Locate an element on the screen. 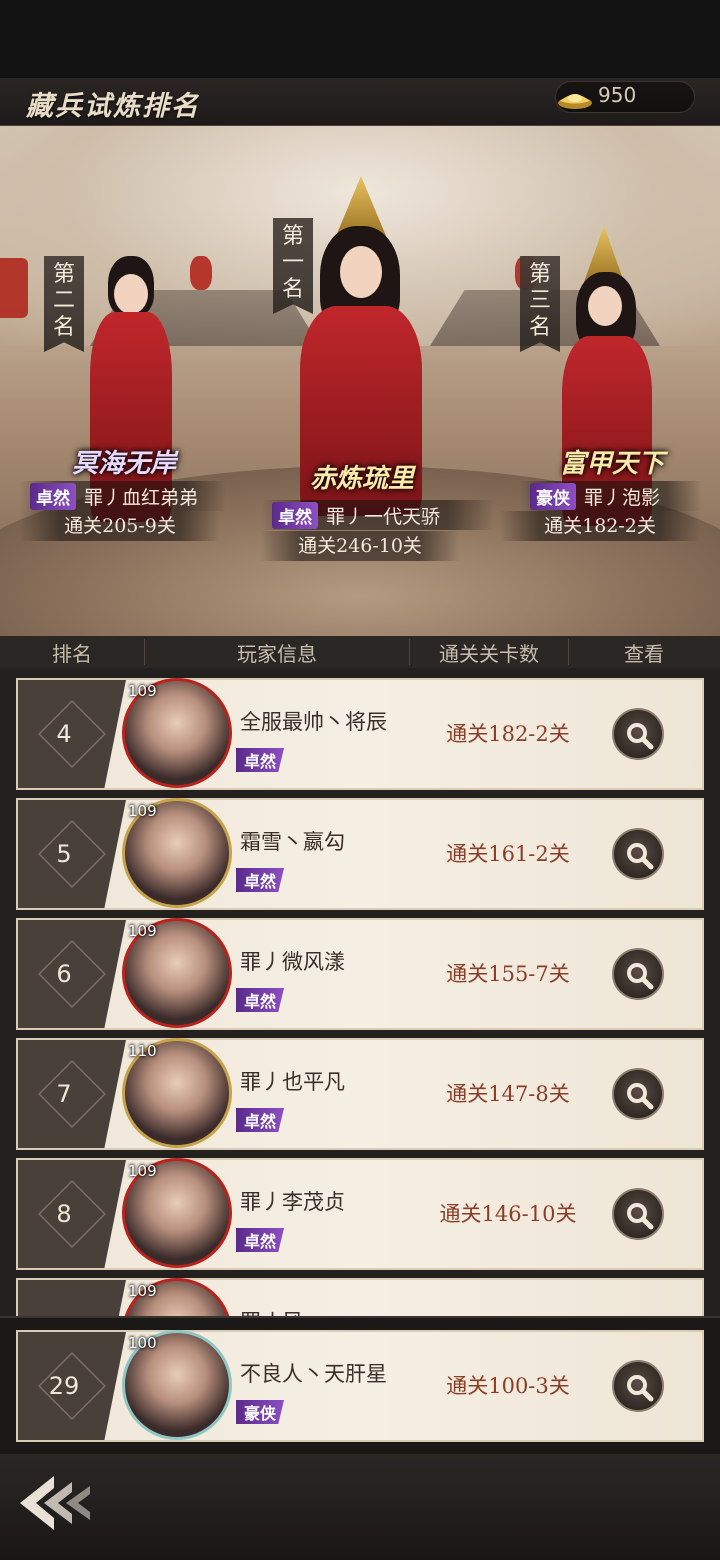  player-name: 全服最帅丶将辰 is located at coordinates (313, 722).